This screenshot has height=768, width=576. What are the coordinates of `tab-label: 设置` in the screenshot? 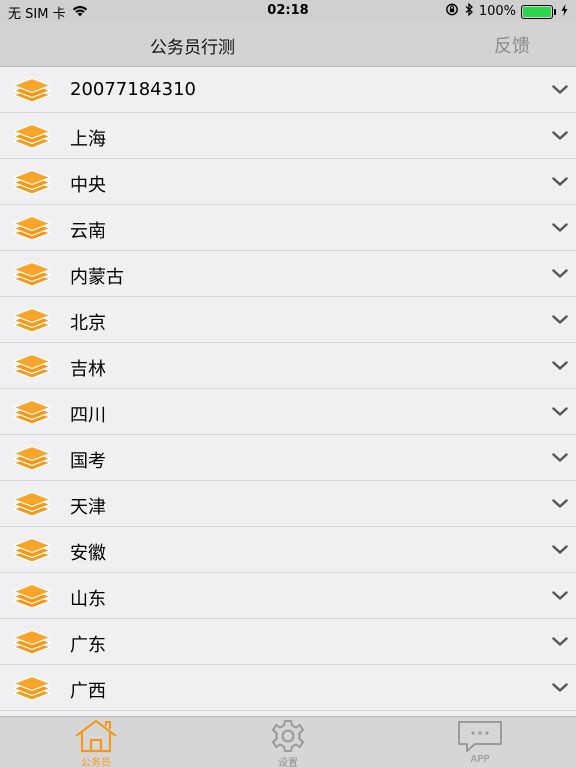 It's located at (288, 763).